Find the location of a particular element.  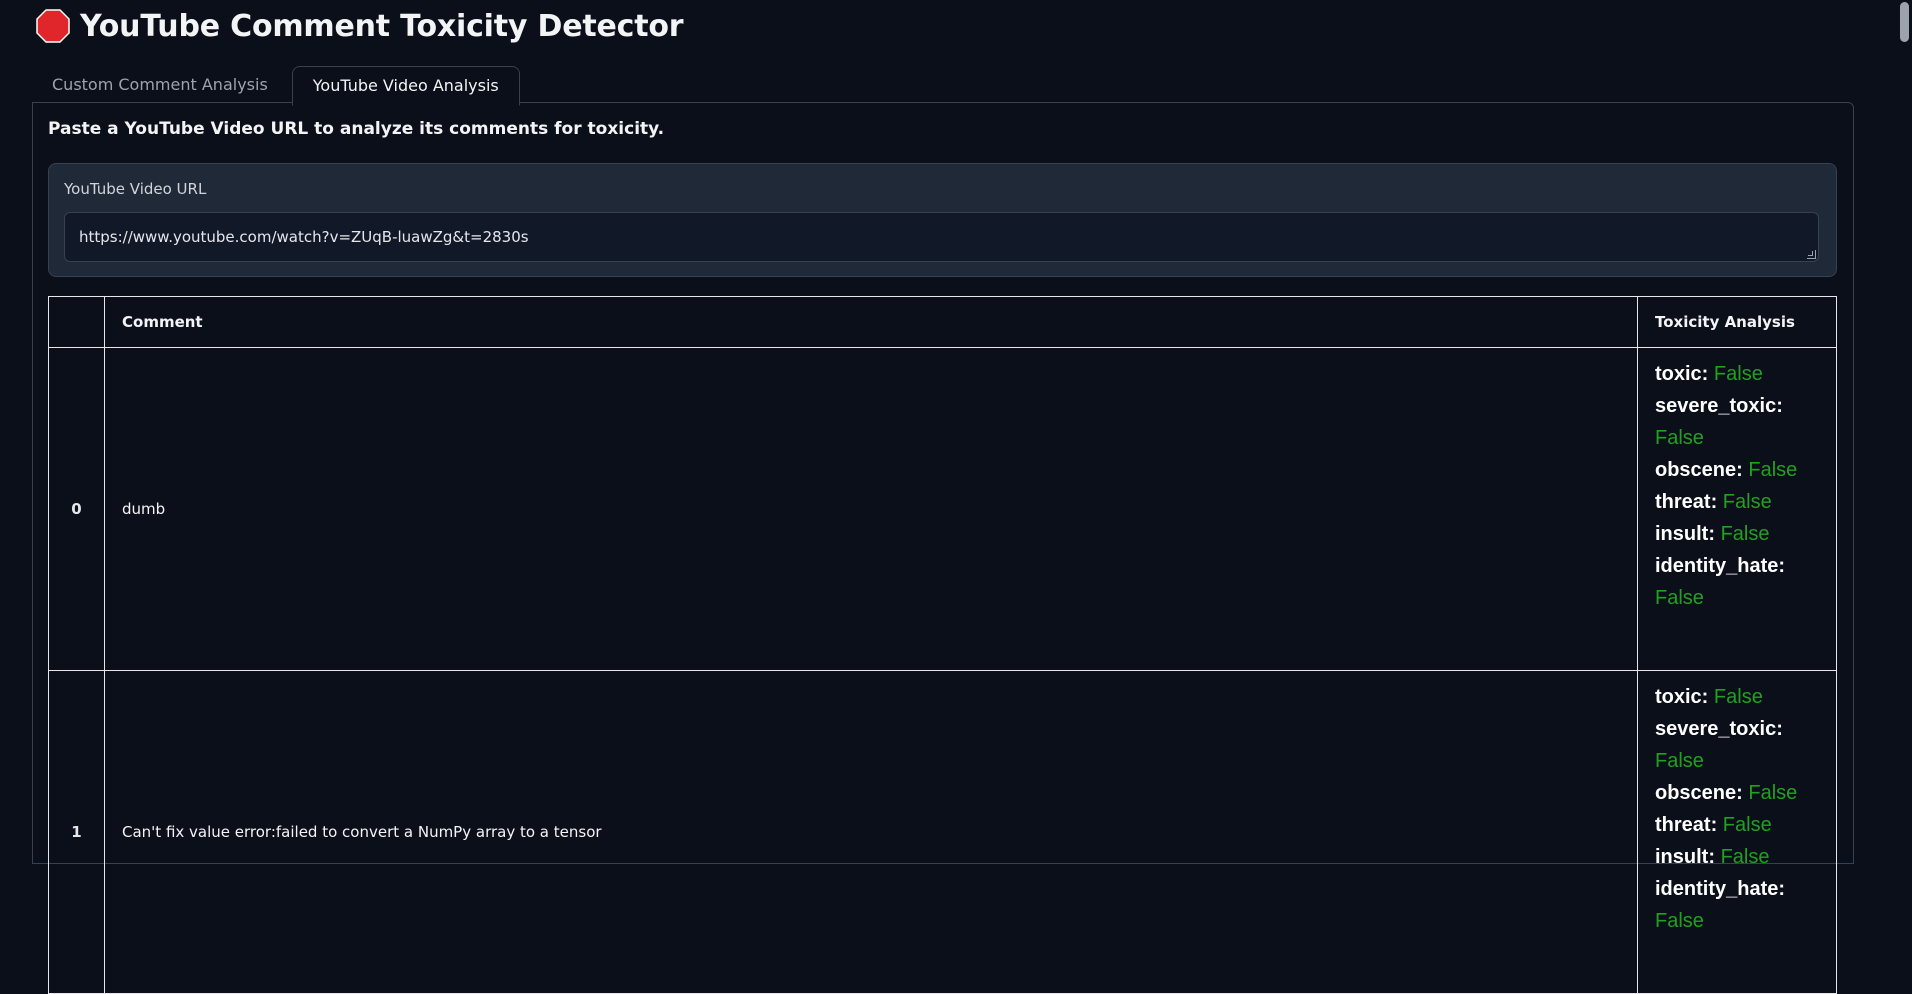

app-header: YouTube Comment Toxicity Detector is located at coordinates (360, 26).